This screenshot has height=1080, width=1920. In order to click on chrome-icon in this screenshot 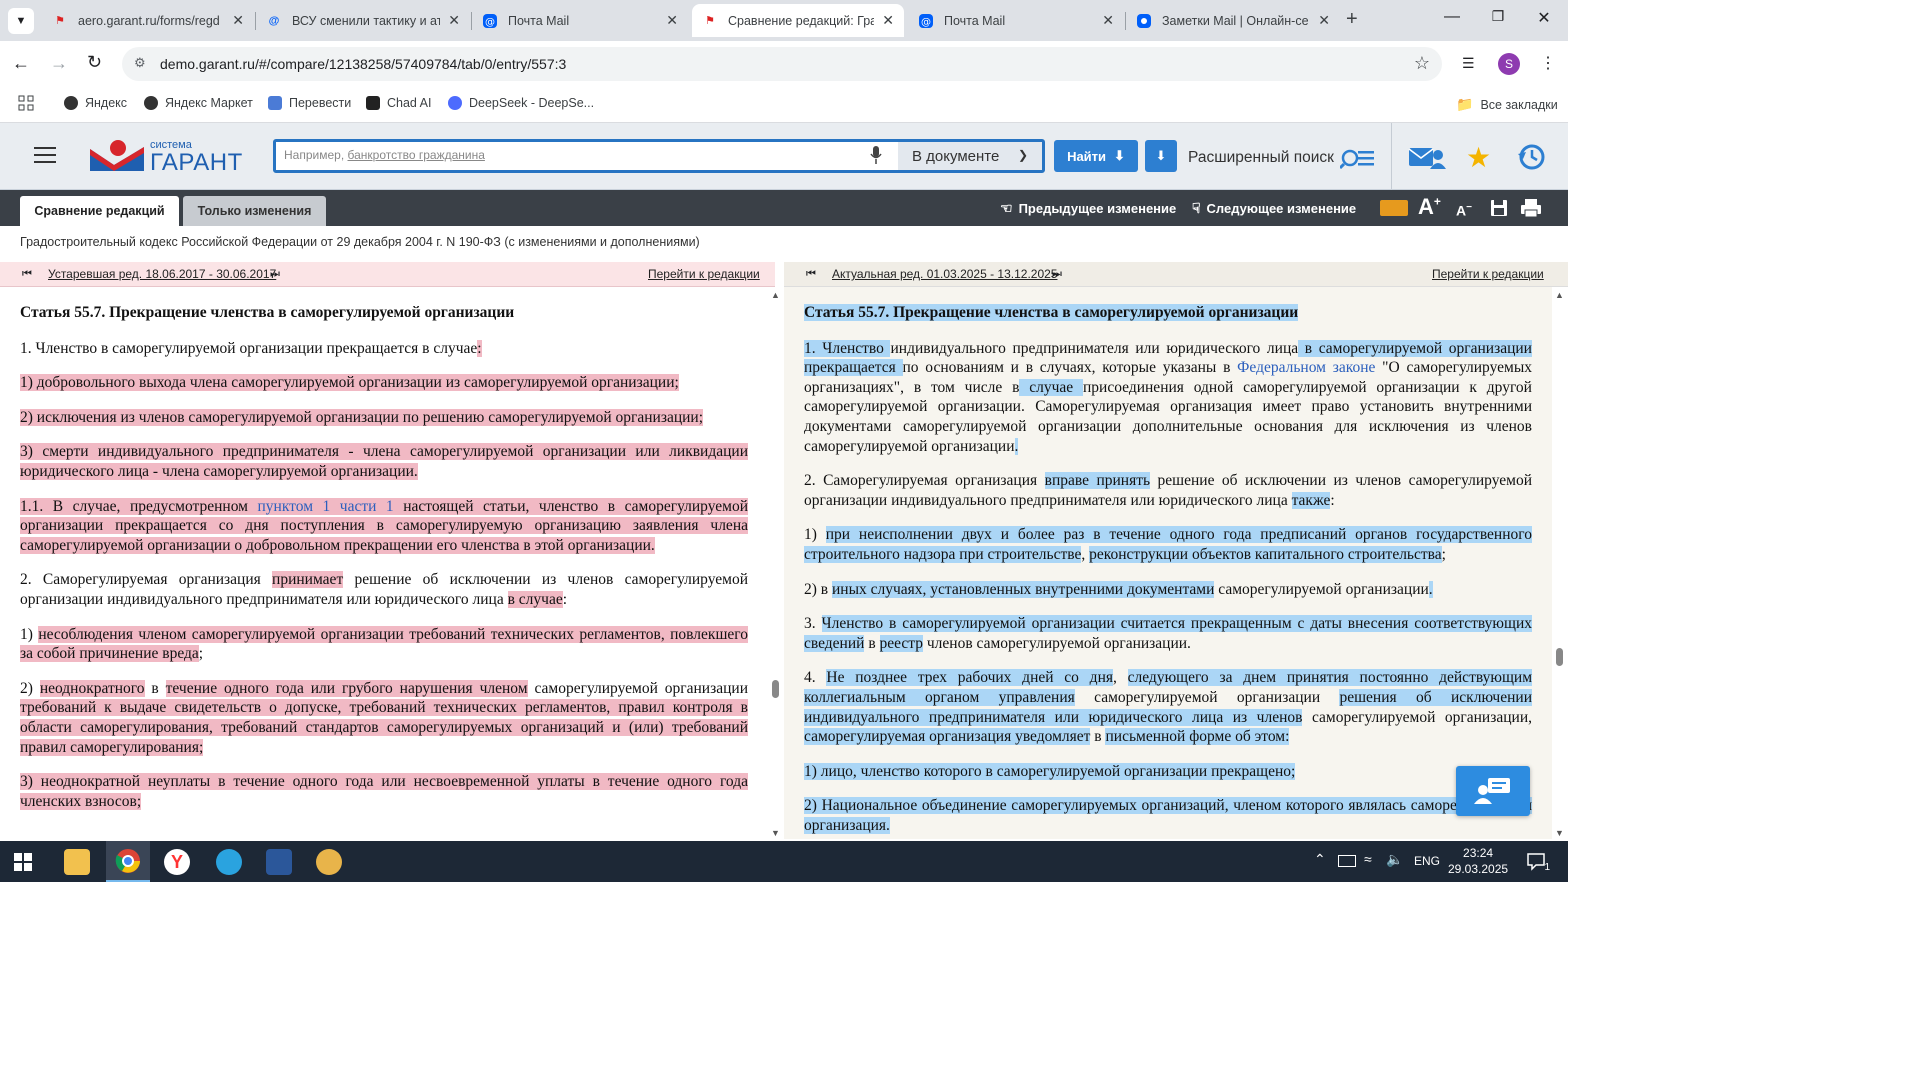, I will do `click(128, 861)`.